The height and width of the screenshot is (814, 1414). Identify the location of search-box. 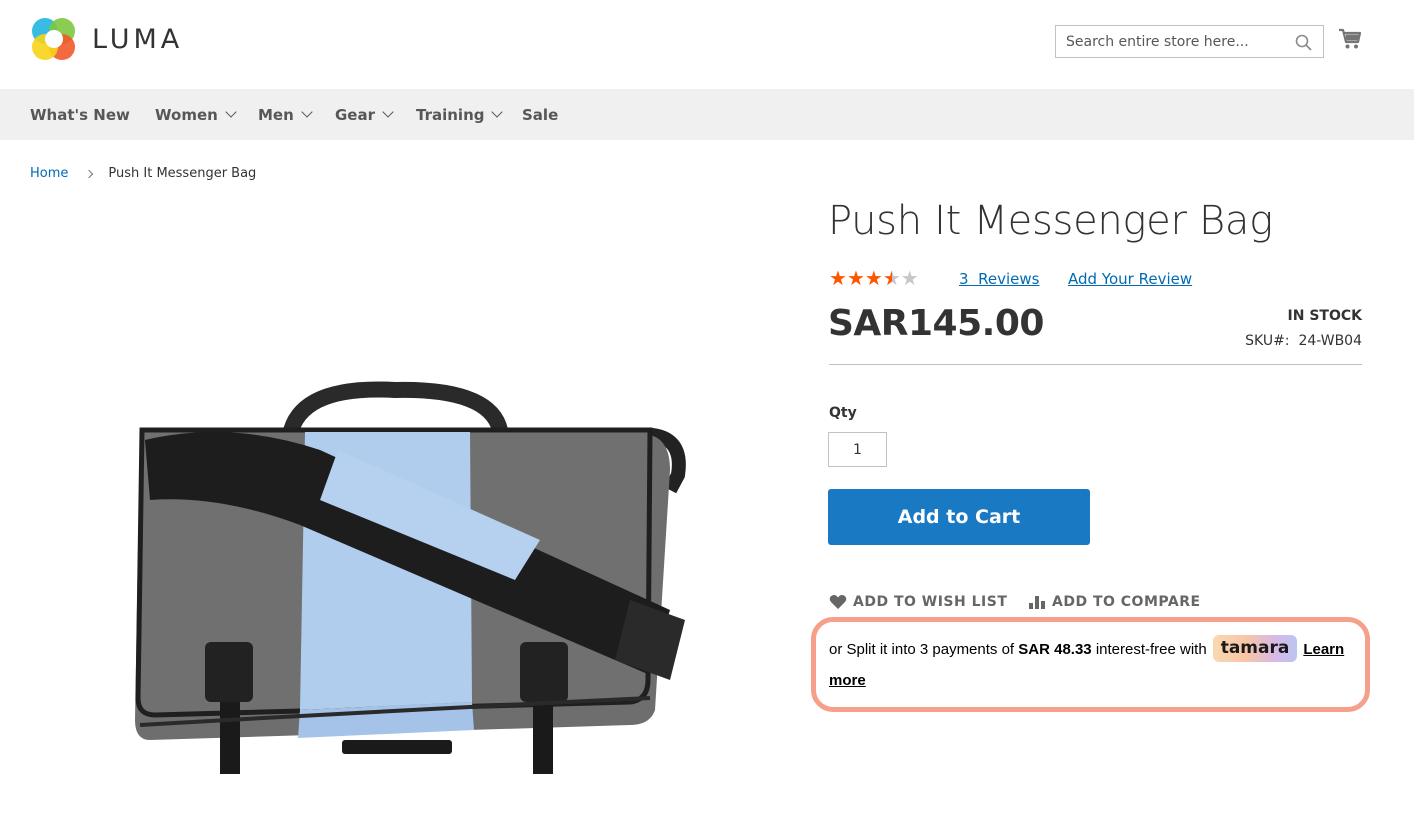
(1189, 41).